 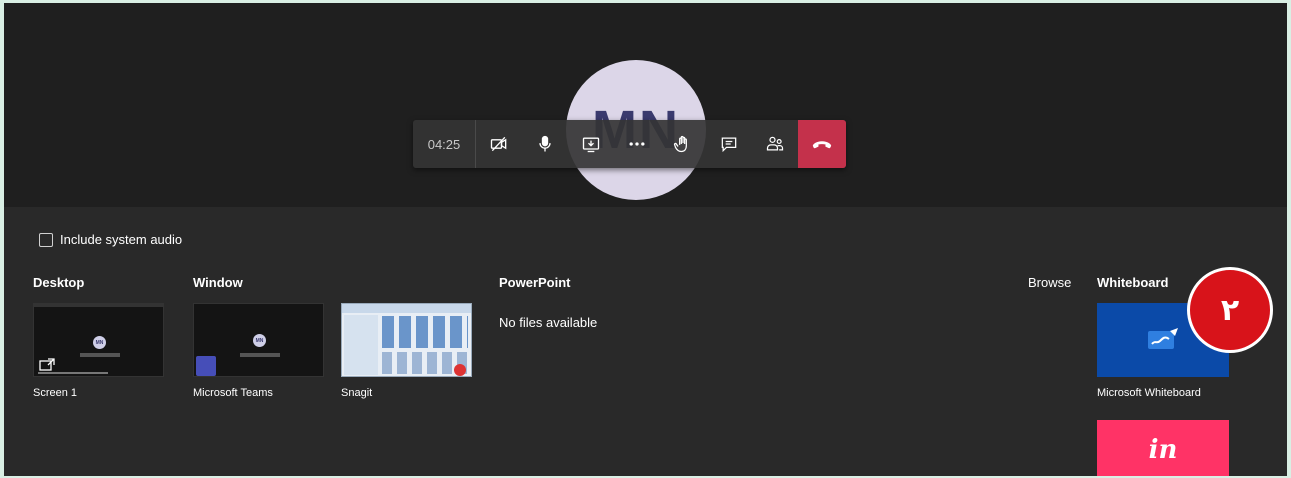 What do you see at coordinates (121, 239) in the screenshot?
I see `include-audio-label: Include system audio` at bounding box center [121, 239].